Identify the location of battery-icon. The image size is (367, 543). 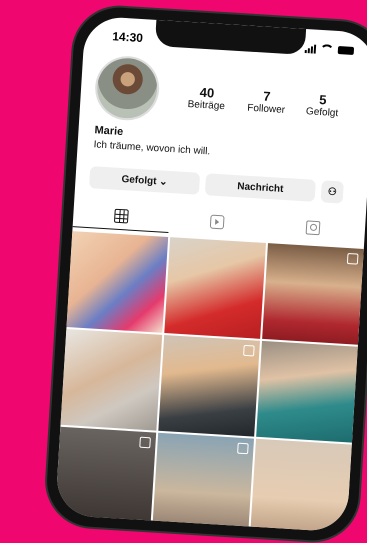
(346, 50).